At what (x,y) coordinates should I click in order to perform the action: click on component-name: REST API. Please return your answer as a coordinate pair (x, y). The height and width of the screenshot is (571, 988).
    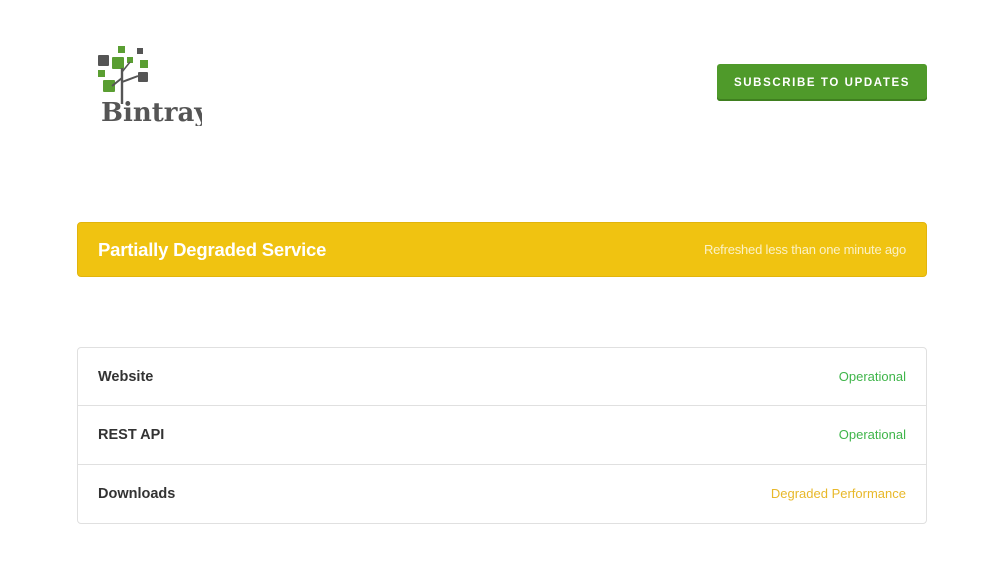
    Looking at the image, I should click on (131, 434).